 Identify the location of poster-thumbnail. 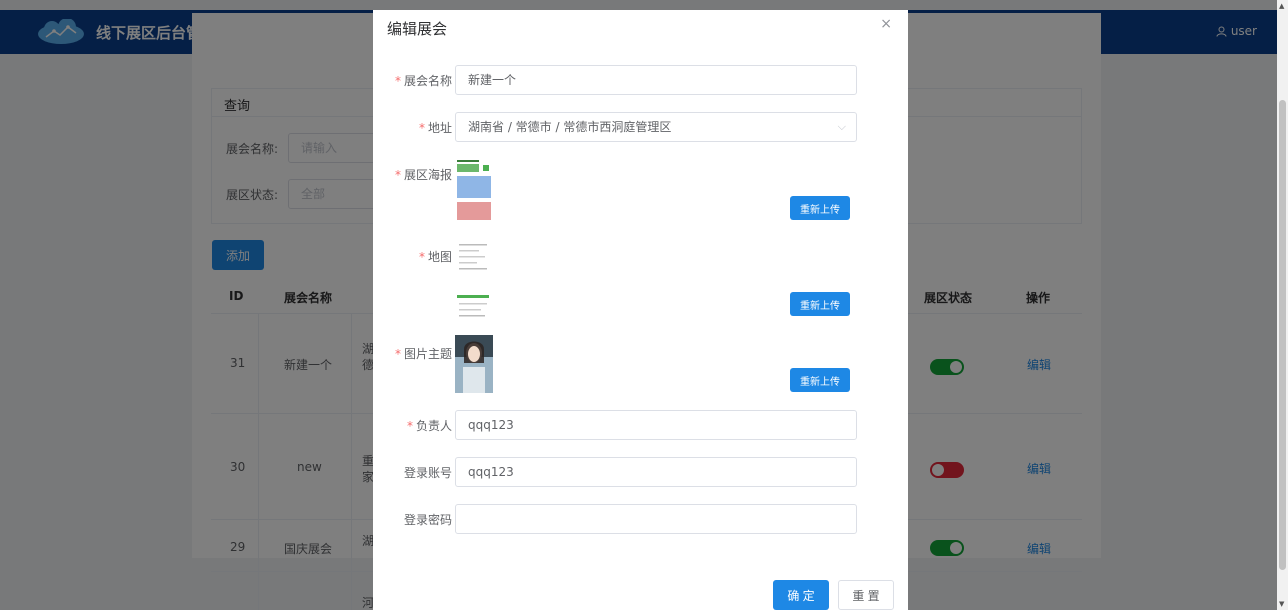
(474, 190).